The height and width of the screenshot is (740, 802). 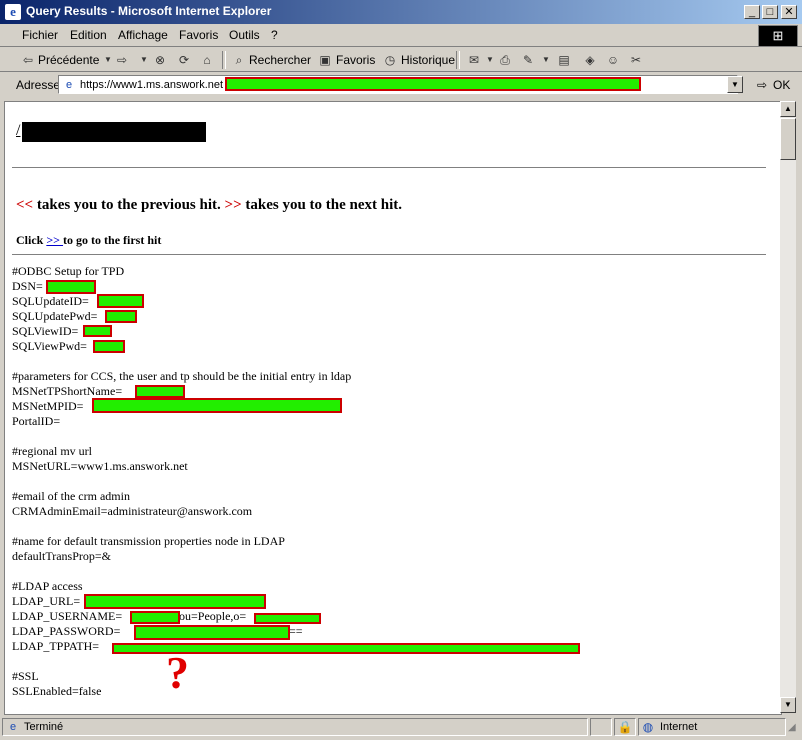 What do you see at coordinates (781, 85) in the screenshot?
I see `go-label: OK` at bounding box center [781, 85].